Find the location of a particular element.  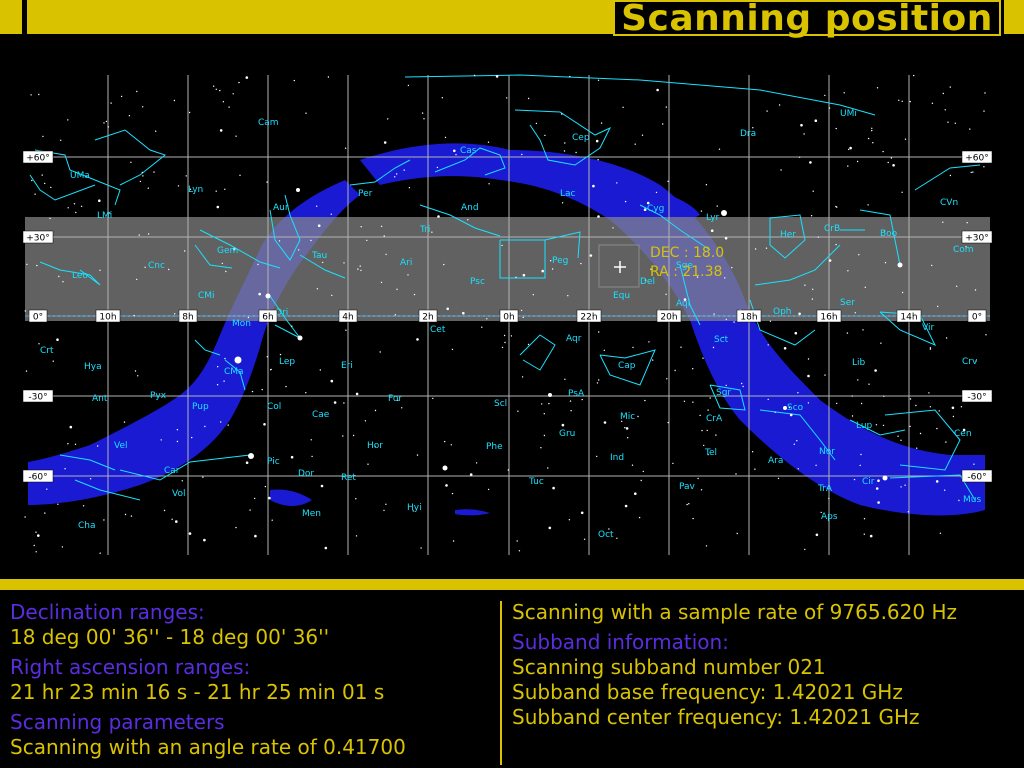

info-separator-bar is located at coordinates (512, 584).